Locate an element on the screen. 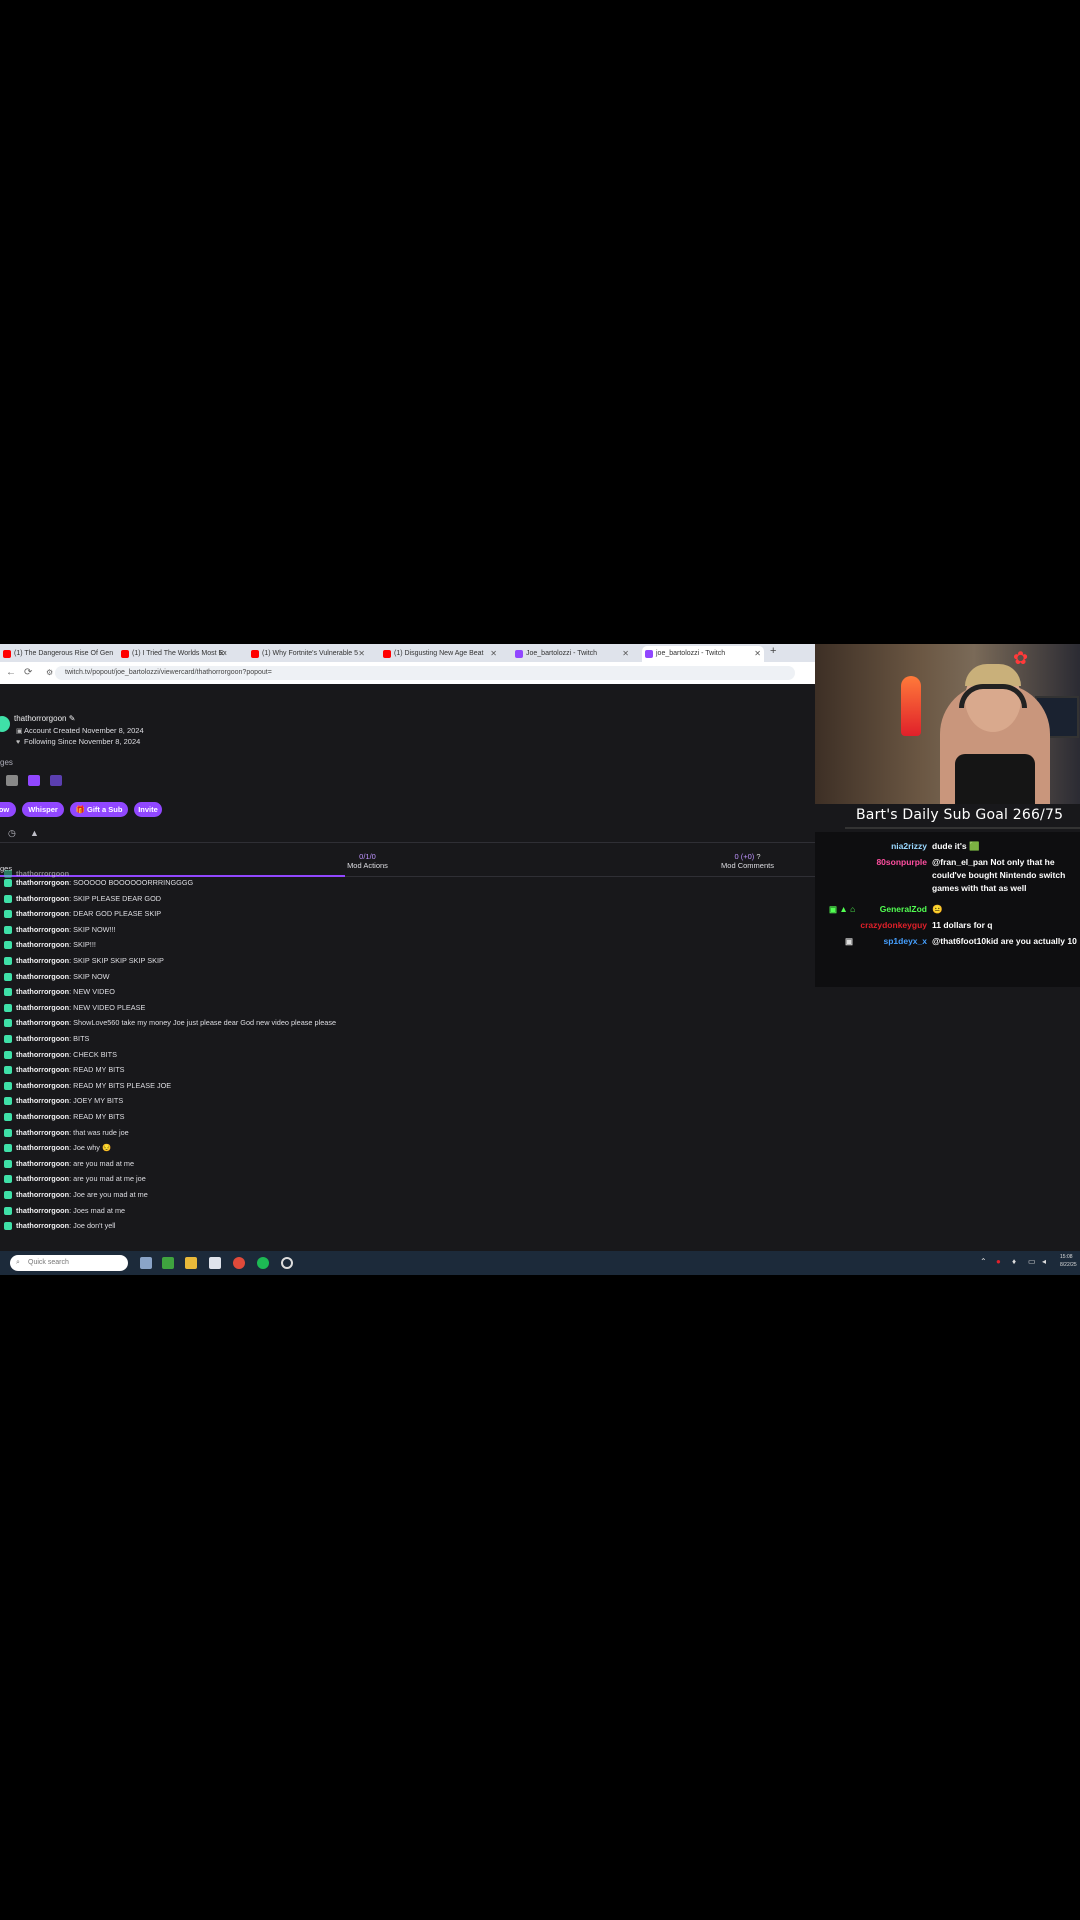 The image size is (1080, 1920). headphones-icon is located at coordinates (993, 696).